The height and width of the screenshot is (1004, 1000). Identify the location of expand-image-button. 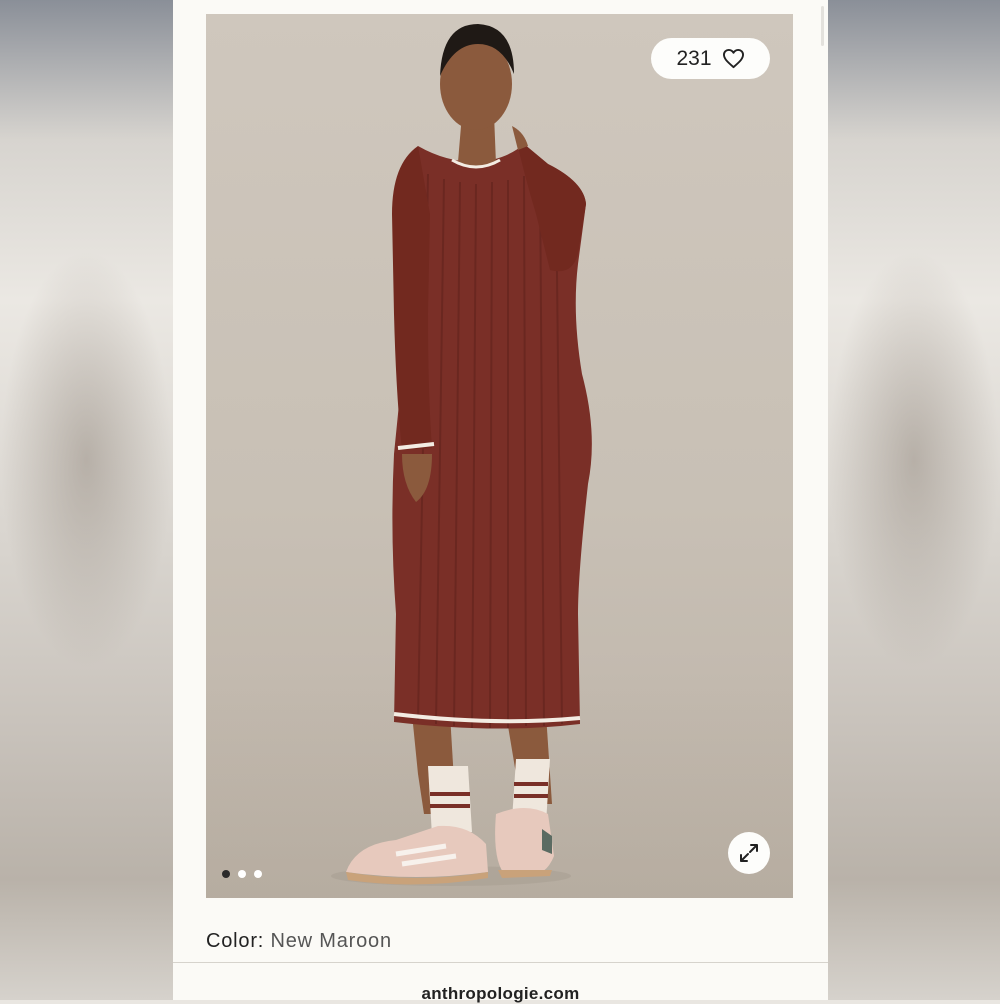
(749, 853).